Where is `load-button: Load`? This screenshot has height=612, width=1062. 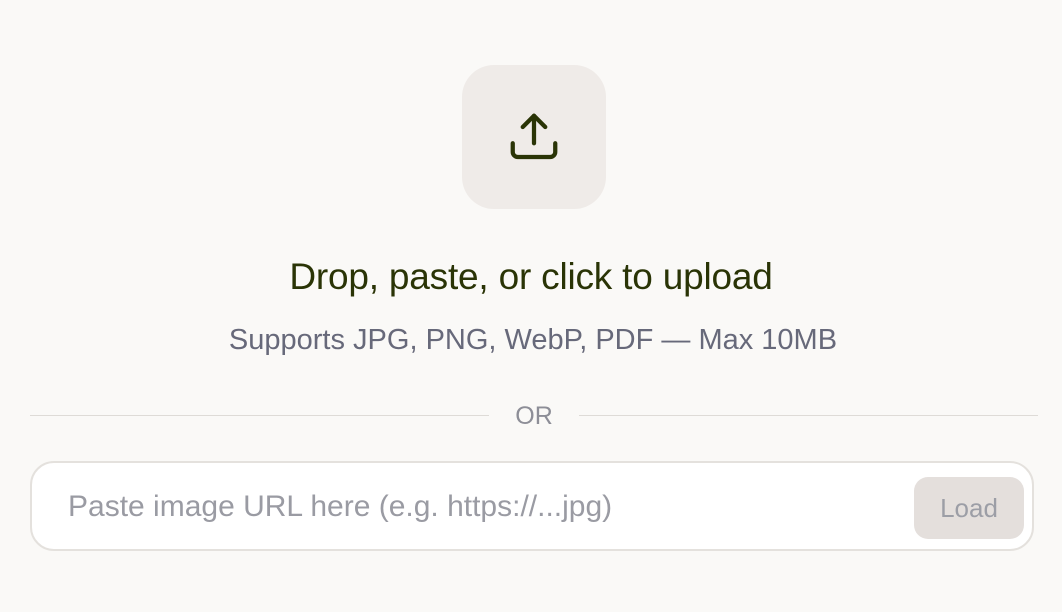 load-button: Load is located at coordinates (969, 508).